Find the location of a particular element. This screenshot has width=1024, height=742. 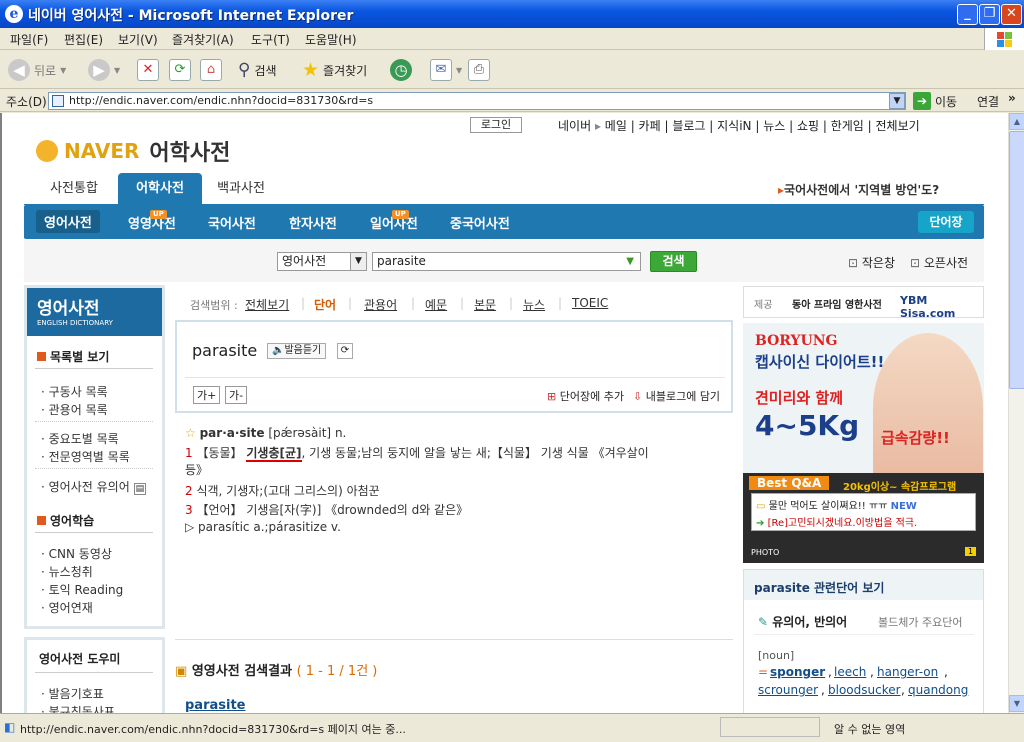

range-tab-example: 예문 is located at coordinates (436, 304).